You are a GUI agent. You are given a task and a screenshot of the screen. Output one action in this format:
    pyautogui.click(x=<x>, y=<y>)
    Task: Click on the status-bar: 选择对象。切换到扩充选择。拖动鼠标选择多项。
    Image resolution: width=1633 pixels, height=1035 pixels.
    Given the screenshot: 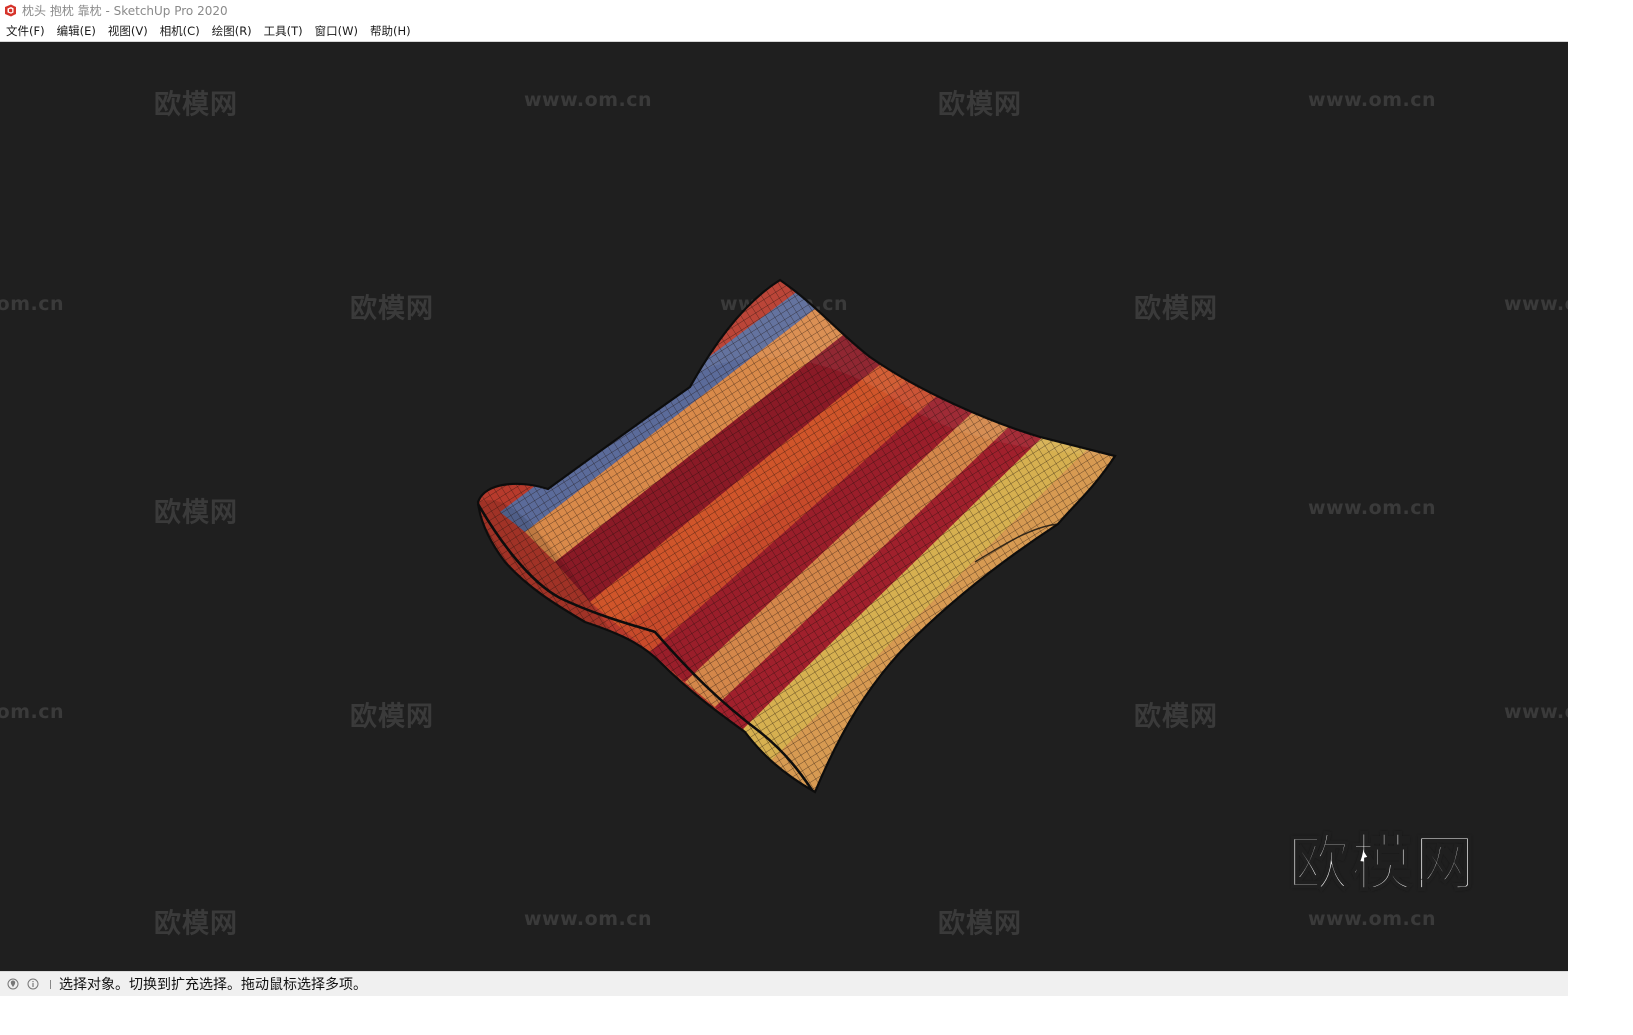 What is the action you would take?
    pyautogui.click(x=784, y=983)
    